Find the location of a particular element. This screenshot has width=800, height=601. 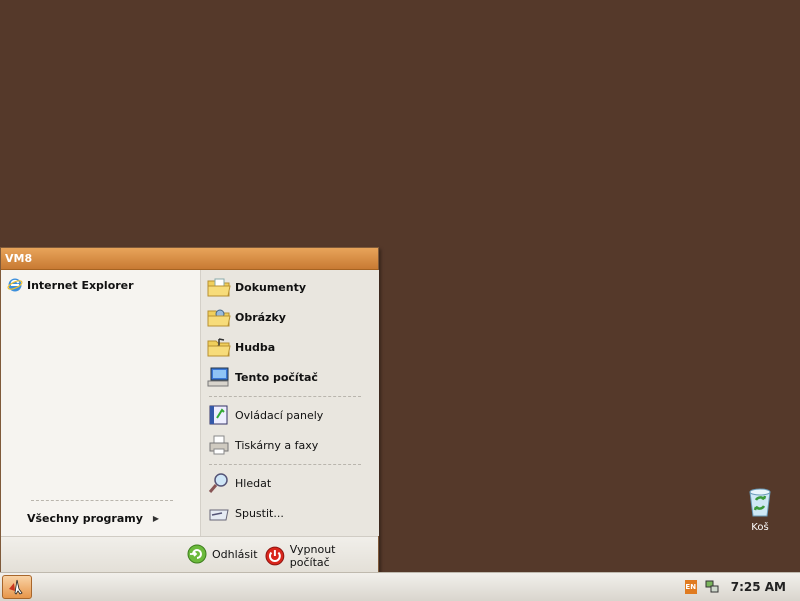

menu-item-label: Tiskárny a faxy is located at coordinates (277, 445).